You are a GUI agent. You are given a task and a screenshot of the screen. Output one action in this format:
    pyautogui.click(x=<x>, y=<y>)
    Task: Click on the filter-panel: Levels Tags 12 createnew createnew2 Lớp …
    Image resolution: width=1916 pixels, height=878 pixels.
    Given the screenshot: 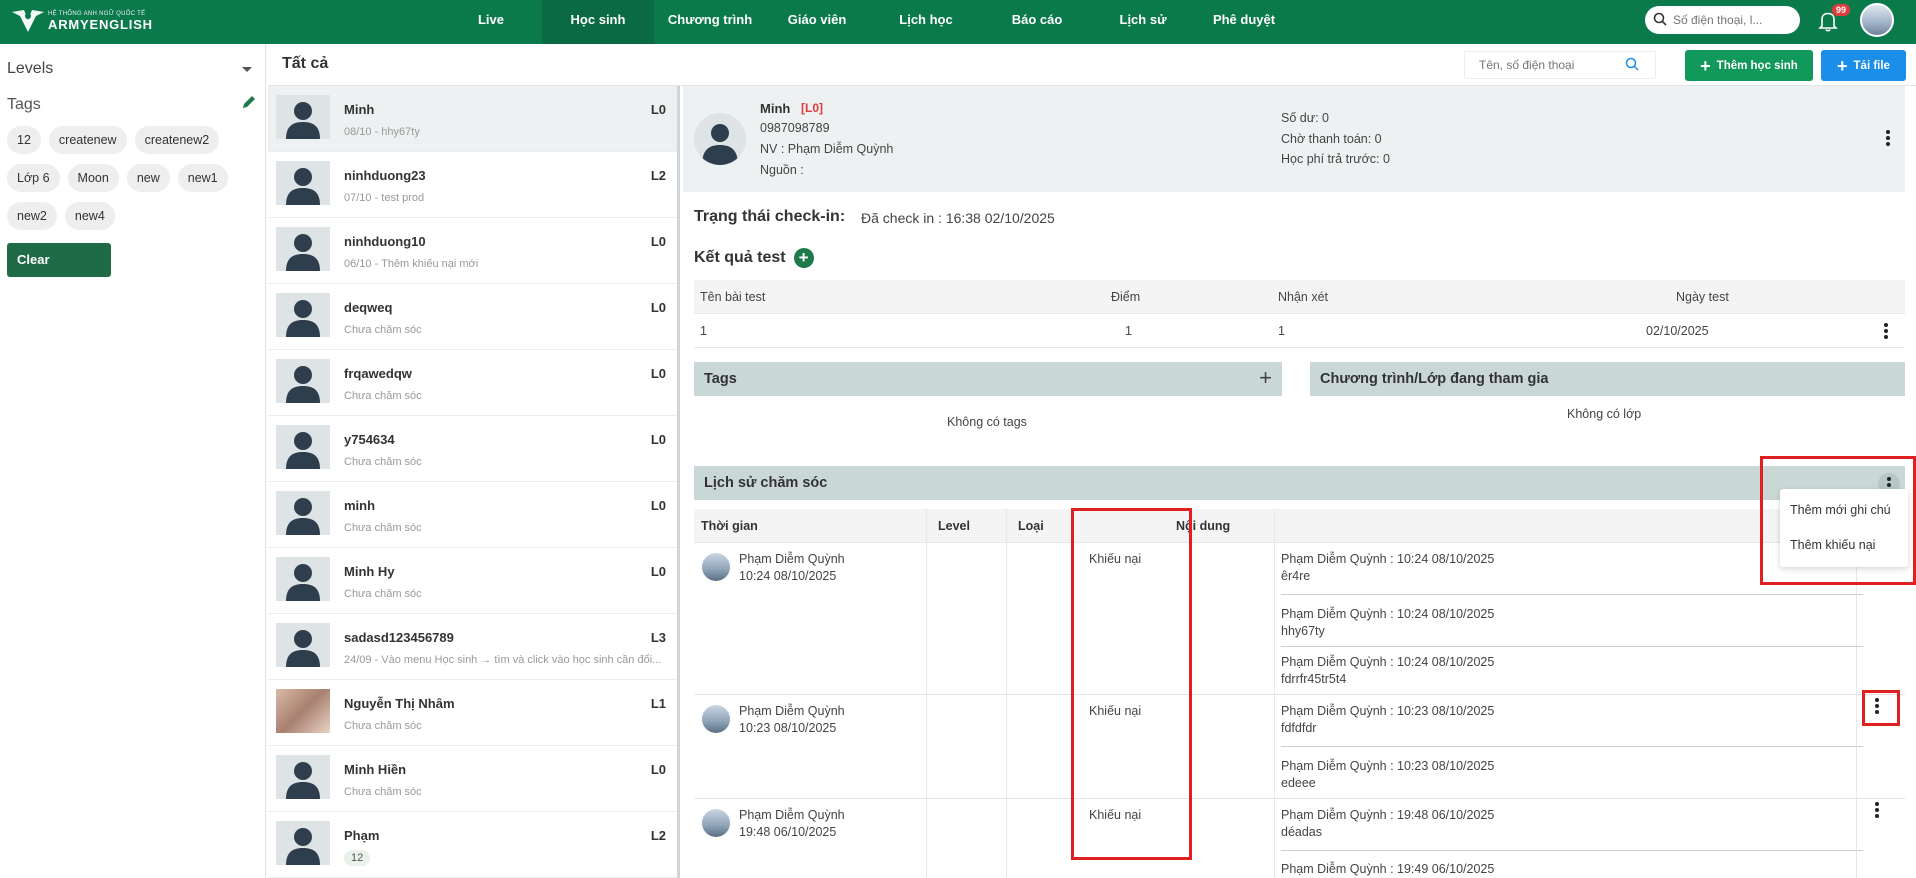 What is the action you would take?
    pyautogui.click(x=133, y=461)
    